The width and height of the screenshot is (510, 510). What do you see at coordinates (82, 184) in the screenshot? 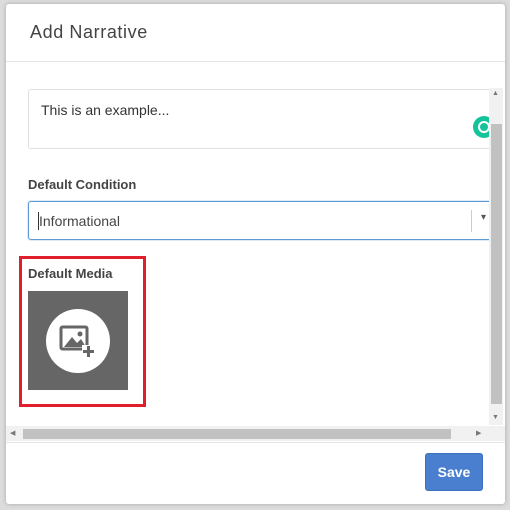
I see `default-condition-label: Default Condition` at bounding box center [82, 184].